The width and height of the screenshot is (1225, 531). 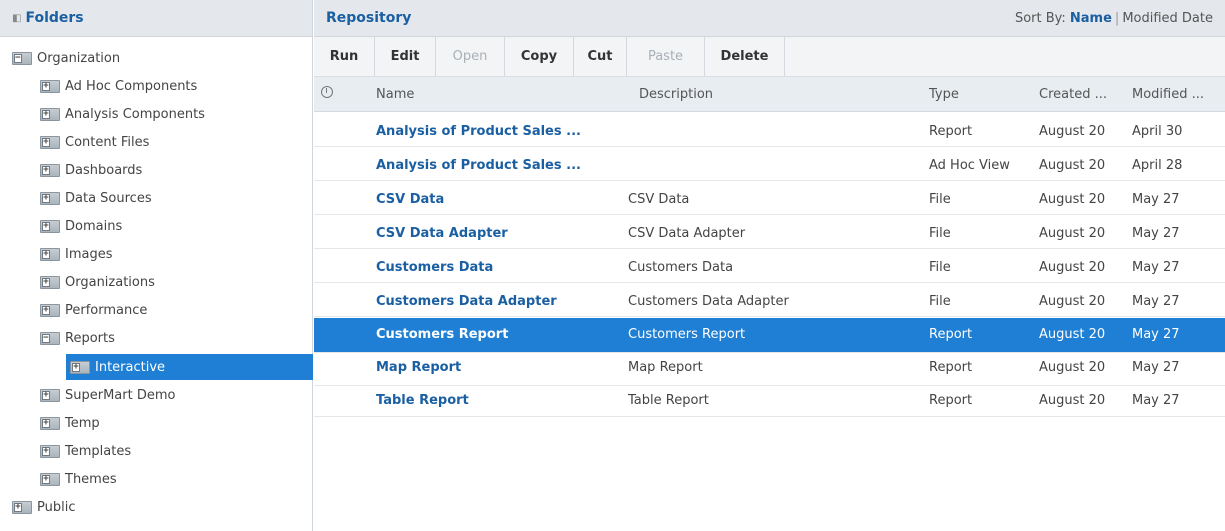 I want to click on tree-item-organizations: + Organizations, so click(x=97, y=282).